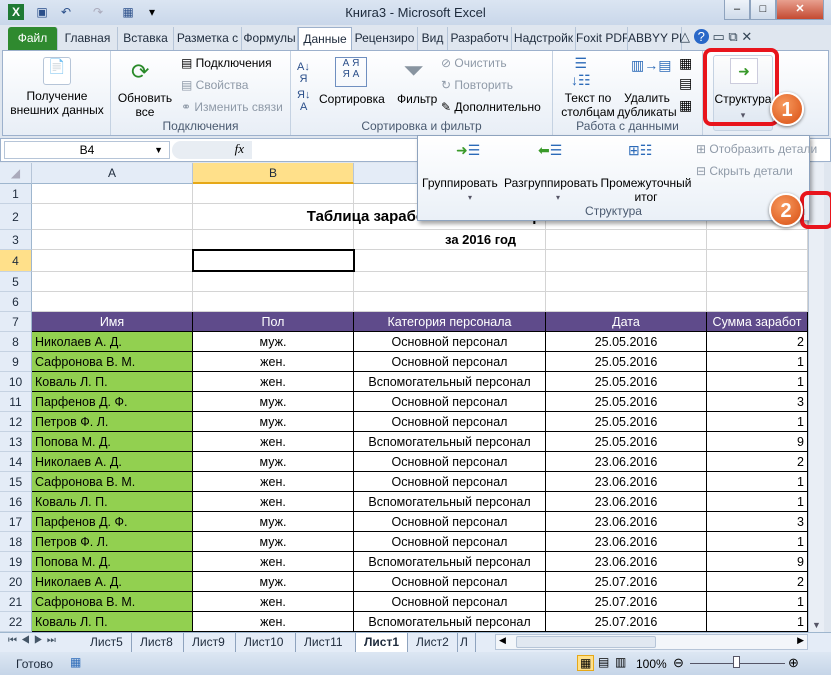 The height and width of the screenshot is (675, 831). What do you see at coordinates (16, 602) in the screenshot?
I see `row-header: 21` at bounding box center [16, 602].